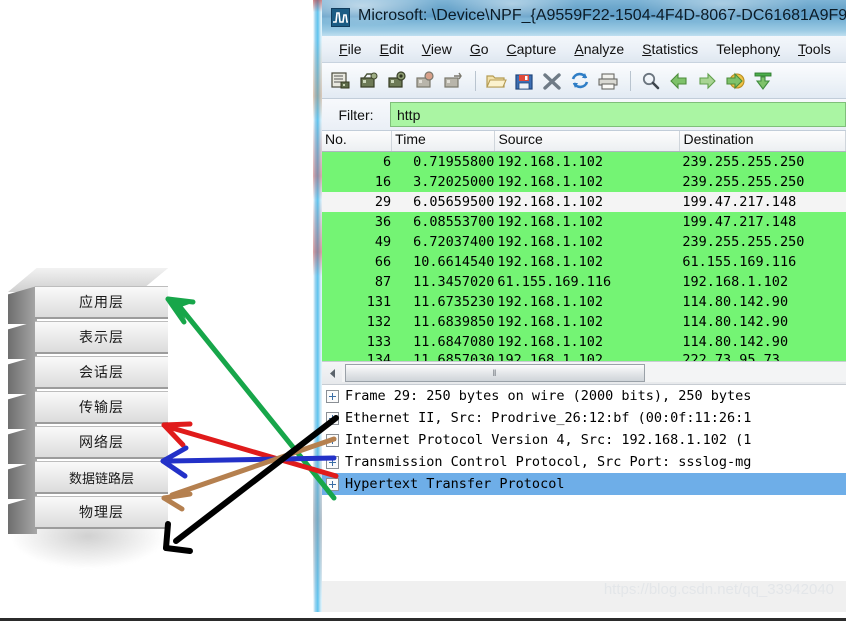  What do you see at coordinates (599, 49) in the screenshot?
I see `menu-item-analyze: Analyze` at bounding box center [599, 49].